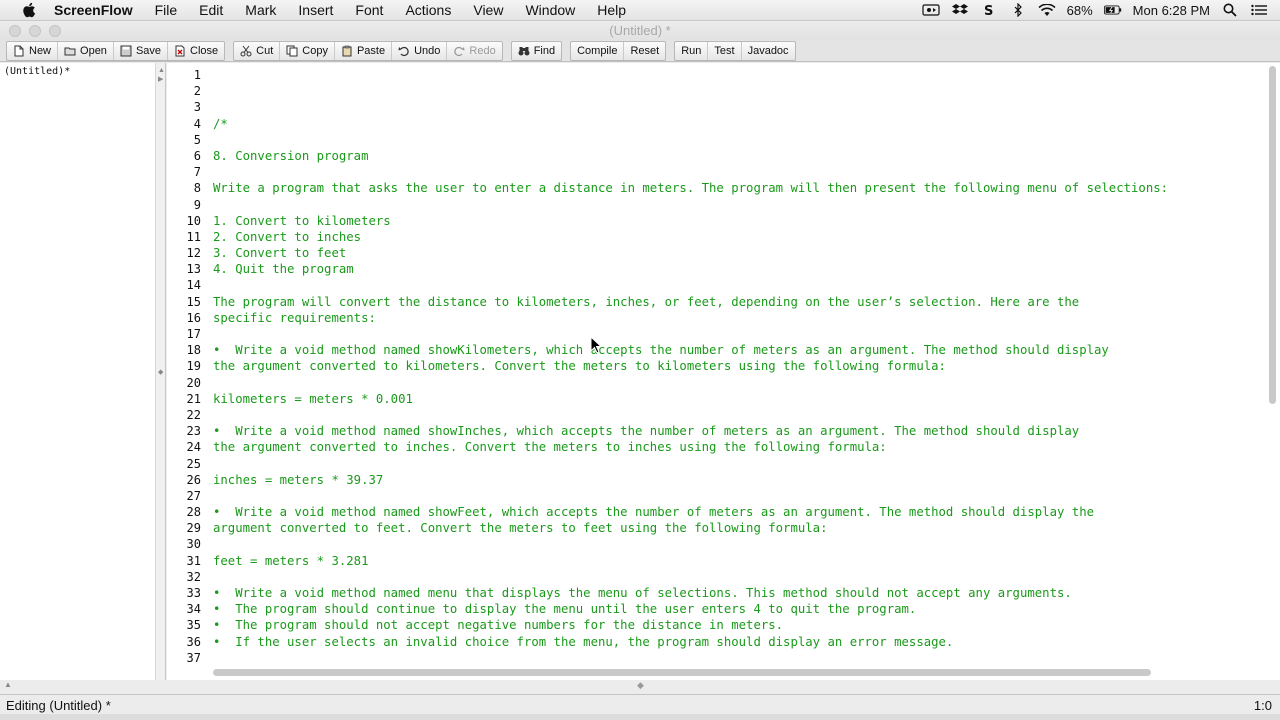 This screenshot has width=1280, height=720. What do you see at coordinates (1079, 10) in the screenshot?
I see `battery-percent: 68%` at bounding box center [1079, 10].